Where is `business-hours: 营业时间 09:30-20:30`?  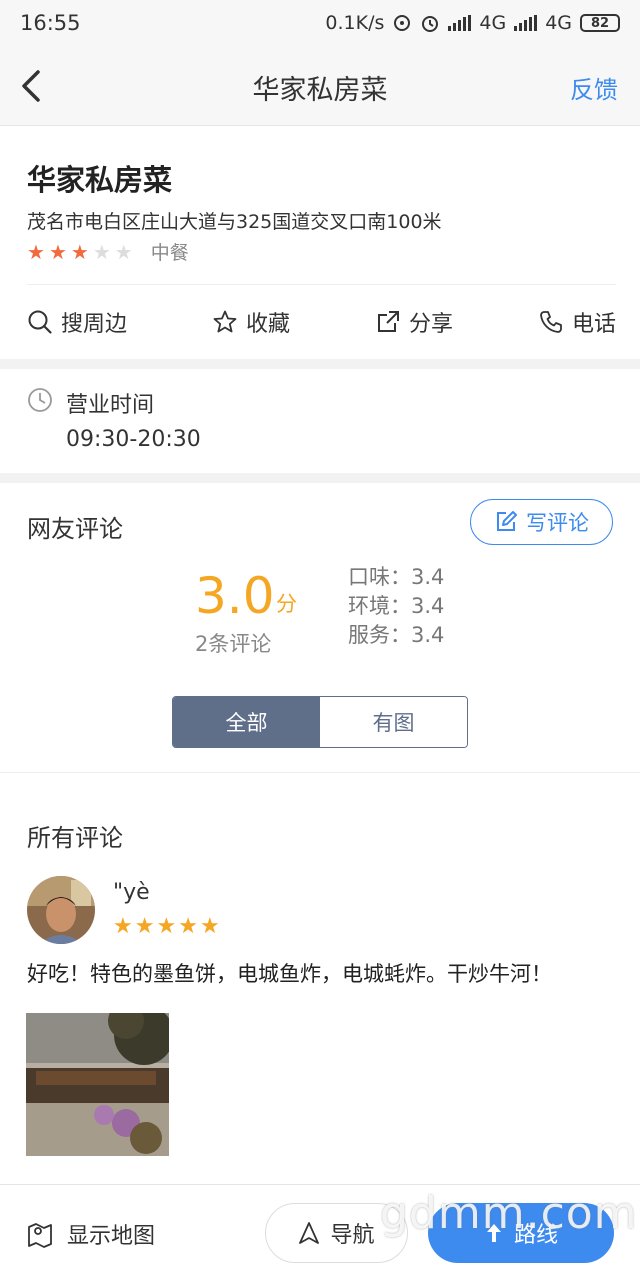 business-hours: 营业时间 09:30-20:30 is located at coordinates (320, 421).